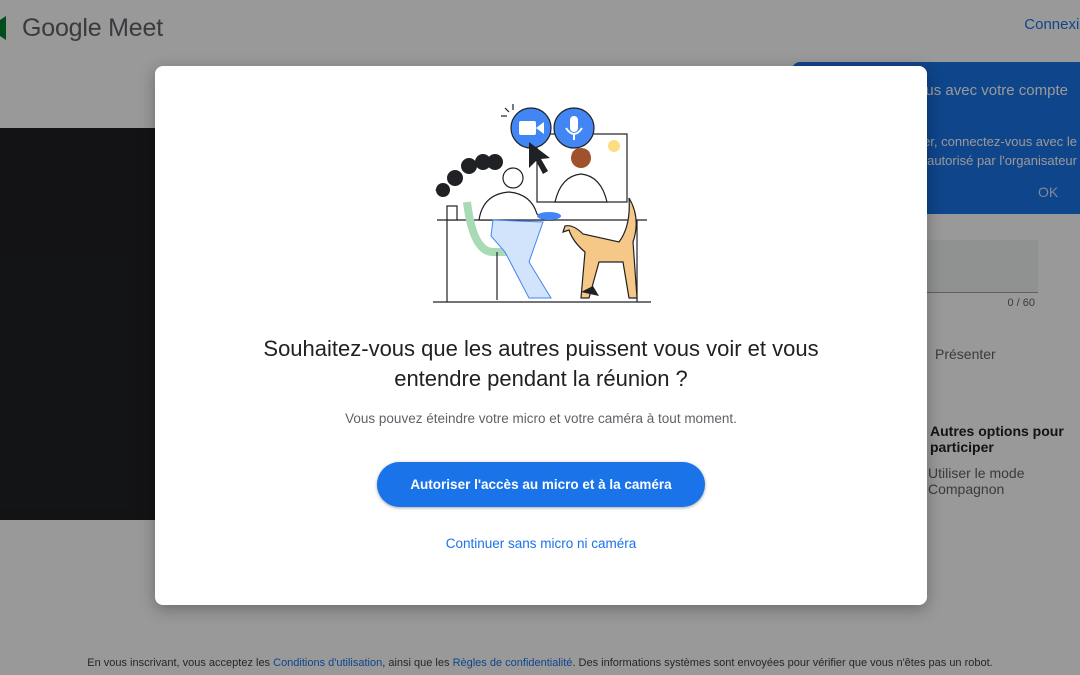 This screenshot has width=1080, height=675. I want to click on continue-without-devices-link: Continuer sans micro ni caméra, so click(541, 543).